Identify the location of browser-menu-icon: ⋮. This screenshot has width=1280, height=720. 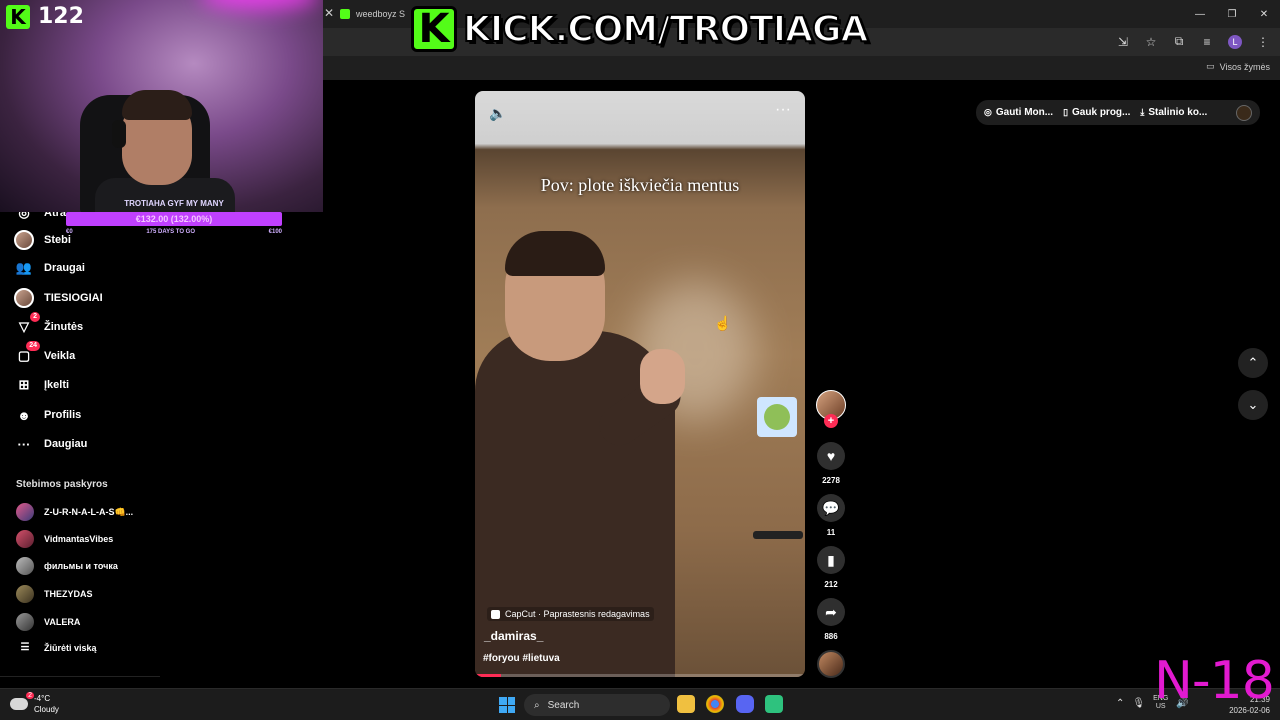
(1263, 42).